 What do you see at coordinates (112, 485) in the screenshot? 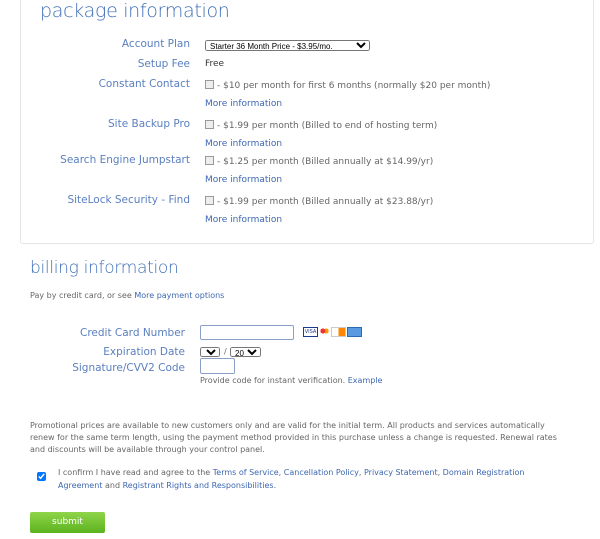
I see `and-text: and` at bounding box center [112, 485].